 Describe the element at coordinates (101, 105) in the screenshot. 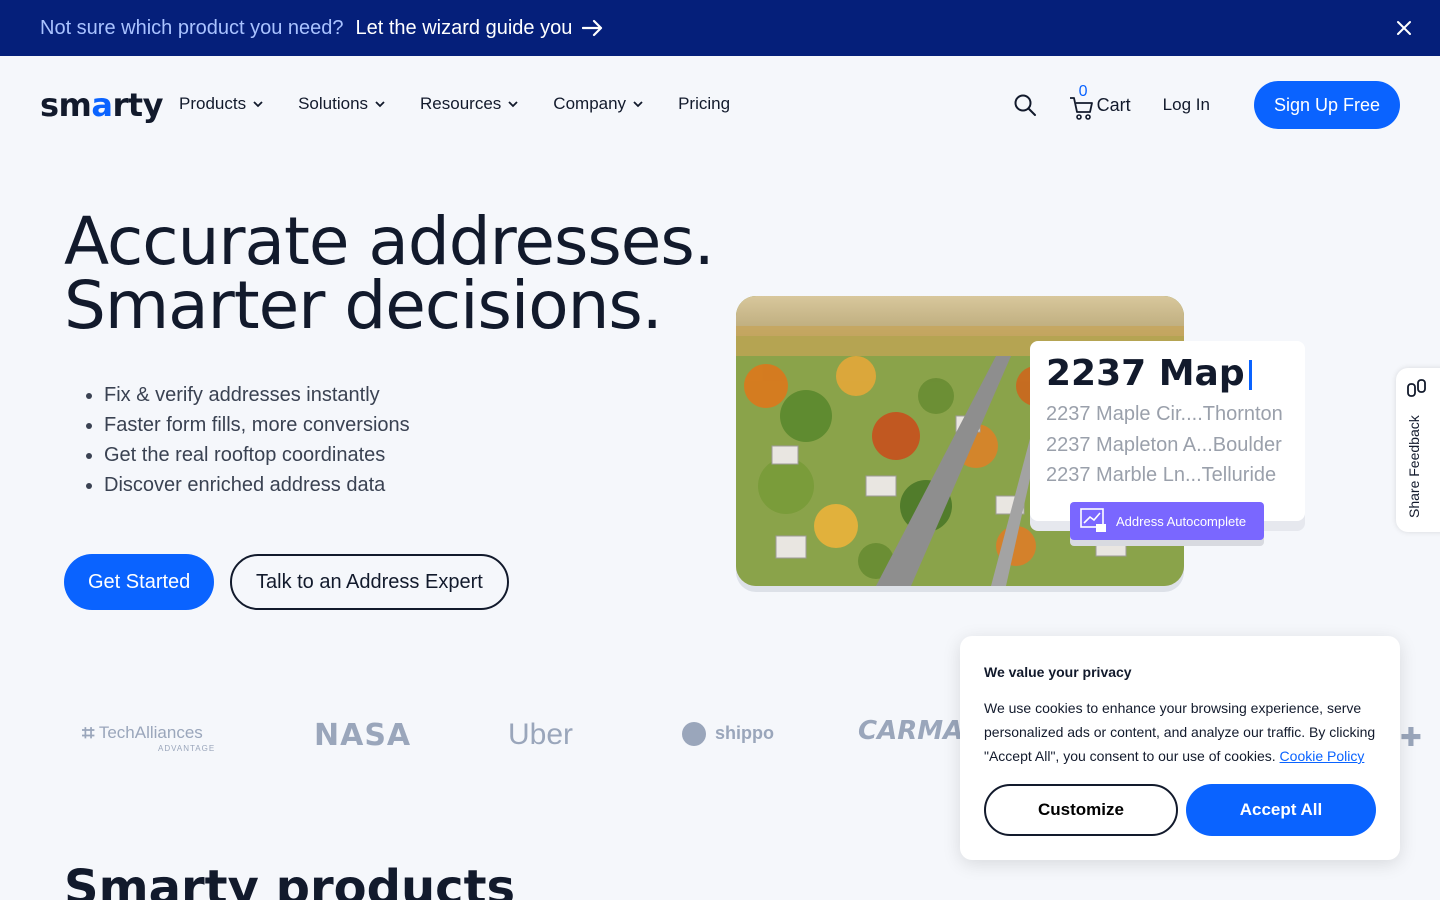

I see `smarty-logo: smarty` at that location.